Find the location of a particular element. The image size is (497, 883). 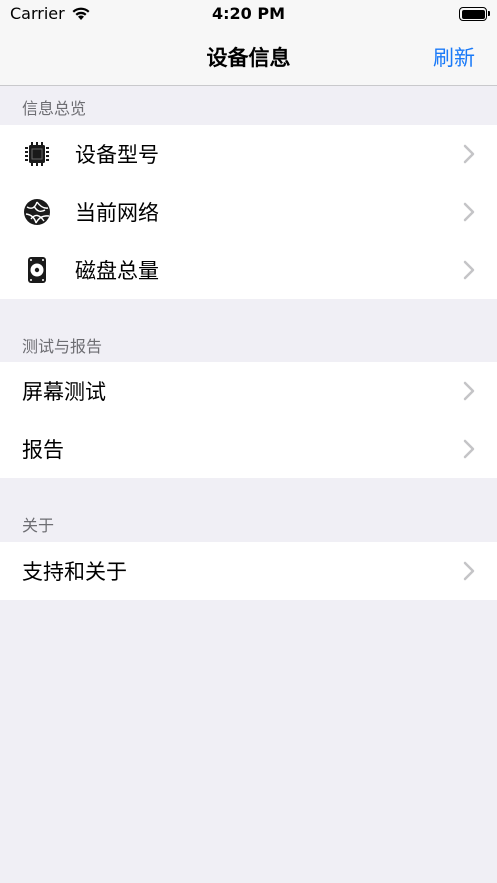

device-model-label: 设备型号 is located at coordinates (117, 155).